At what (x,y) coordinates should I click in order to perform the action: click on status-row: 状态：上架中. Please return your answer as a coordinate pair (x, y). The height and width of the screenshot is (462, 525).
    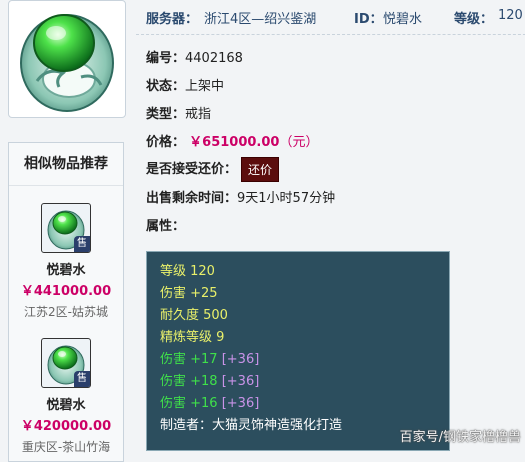
    Looking at the image, I should click on (185, 84).